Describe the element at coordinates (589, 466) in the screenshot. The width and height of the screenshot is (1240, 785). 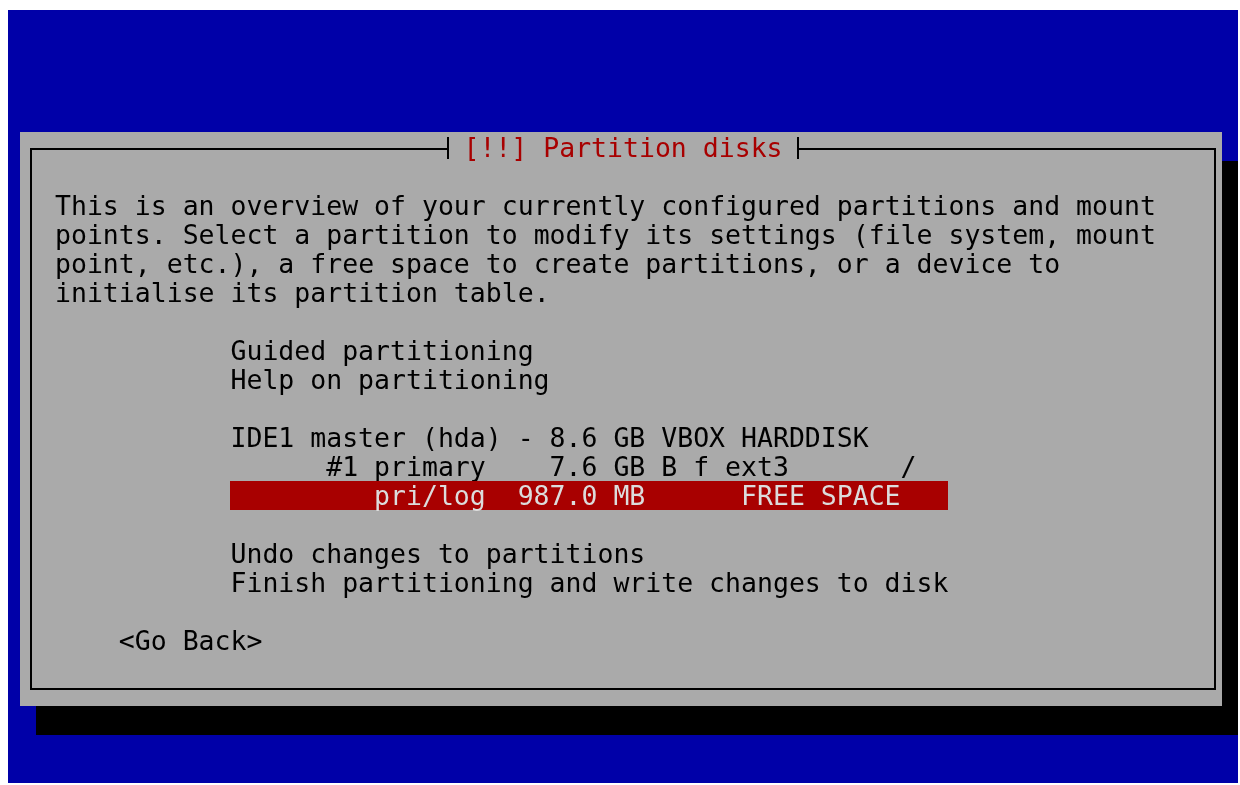
I see `menu-item: #1 primary 7.6 GB B f ext3 /` at that location.